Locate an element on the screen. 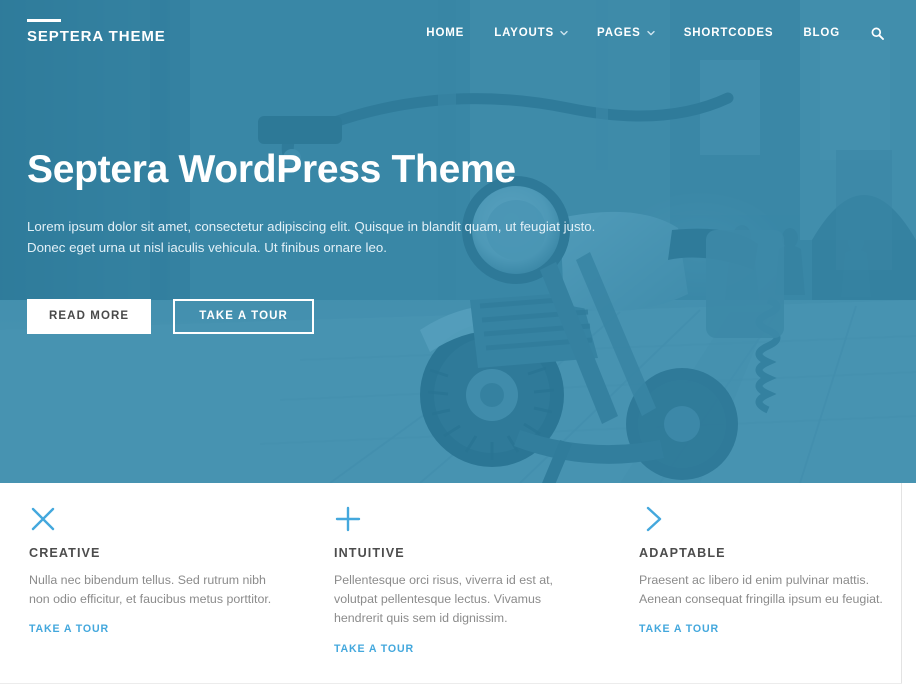 The image size is (916, 684). chevron-right-icon is located at coordinates (653, 519).